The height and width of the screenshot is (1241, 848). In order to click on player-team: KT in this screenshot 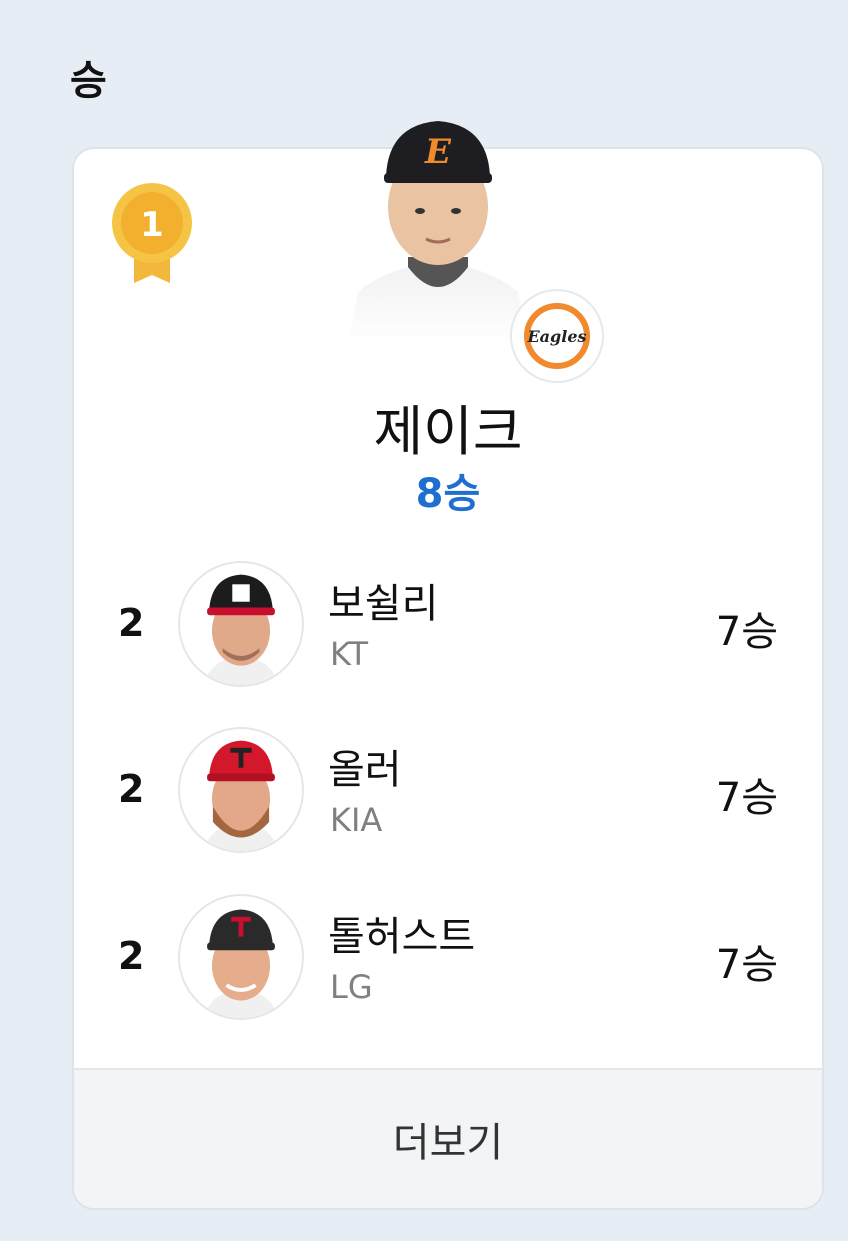, I will do `click(349, 654)`.